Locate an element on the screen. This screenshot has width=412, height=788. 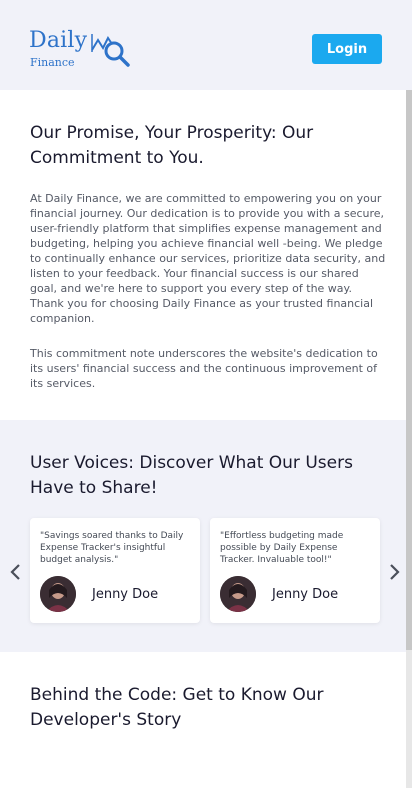
site-header: Daily Finance Login is located at coordinates (206, 45).